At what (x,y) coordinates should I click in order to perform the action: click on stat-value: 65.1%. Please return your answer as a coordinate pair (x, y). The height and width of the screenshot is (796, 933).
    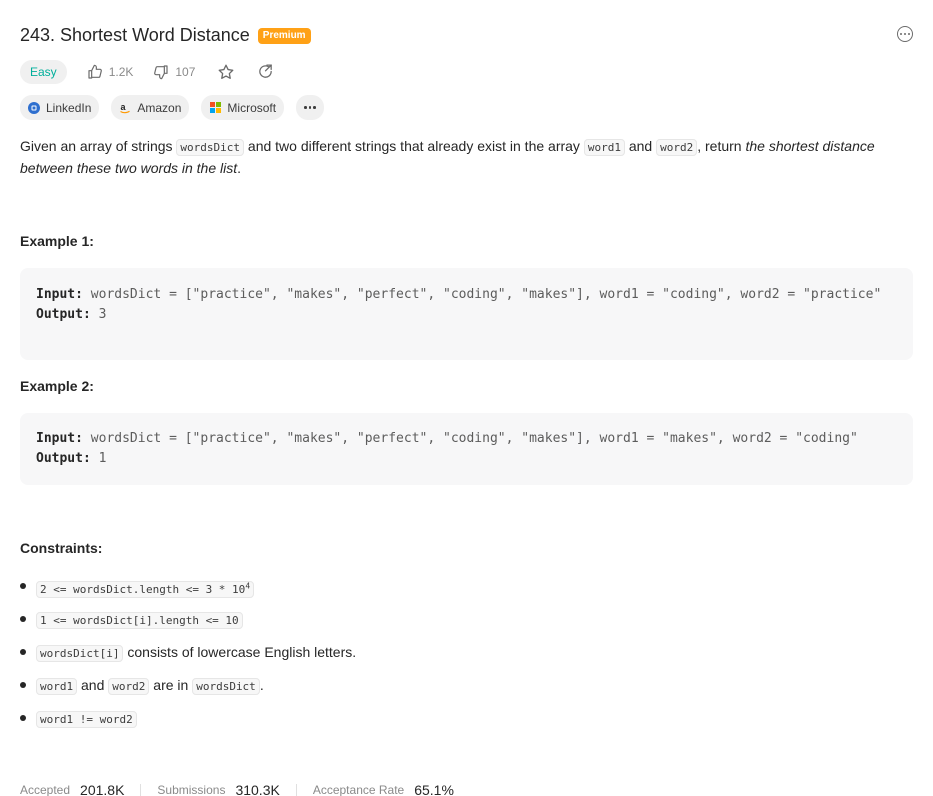
    Looking at the image, I should click on (434, 789).